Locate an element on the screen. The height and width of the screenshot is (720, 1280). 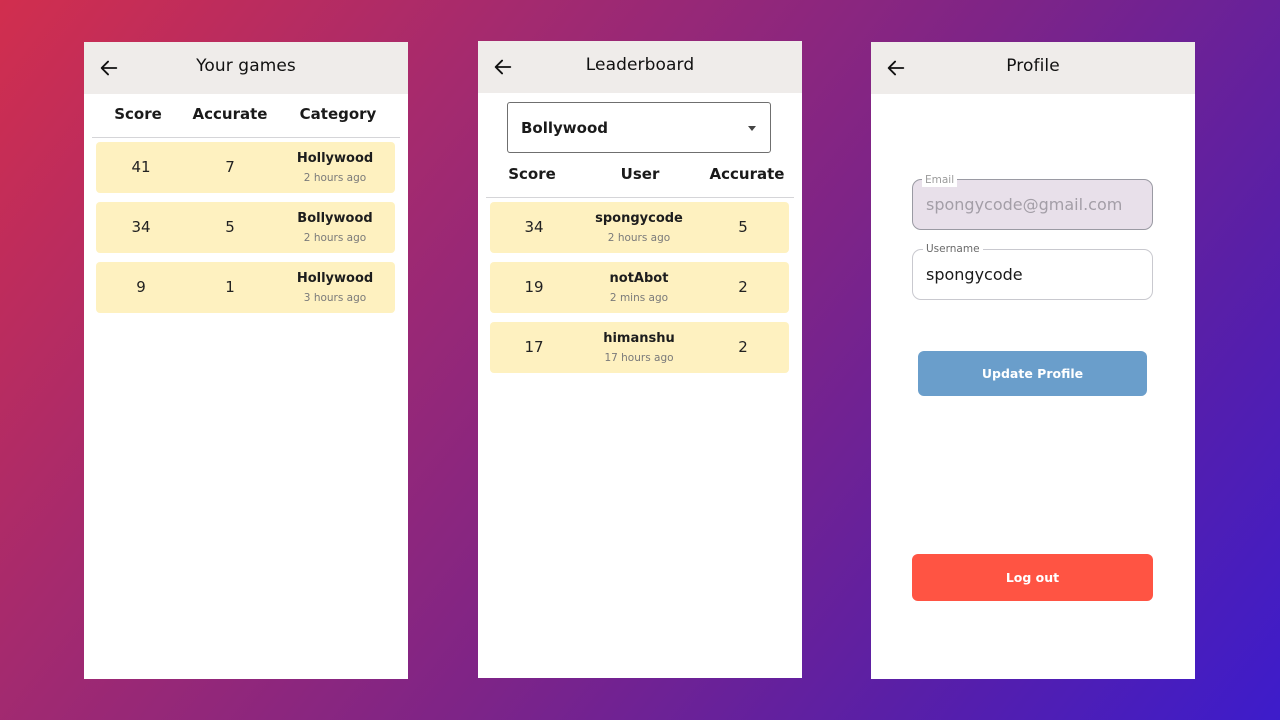
leaderboard-score: 17 is located at coordinates (534, 347).